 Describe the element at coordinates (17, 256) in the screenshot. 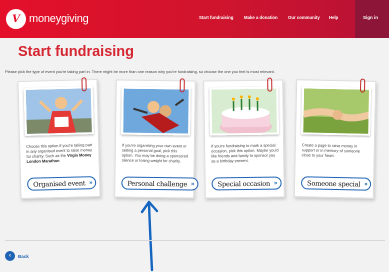

I see `back-button: ‹ Back` at that location.